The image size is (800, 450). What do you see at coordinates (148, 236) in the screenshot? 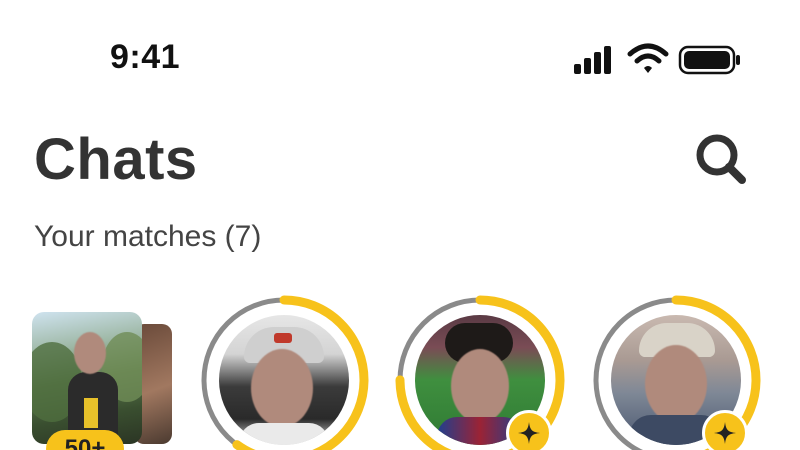
I see `matches-section-label: Your matches (7)` at bounding box center [148, 236].